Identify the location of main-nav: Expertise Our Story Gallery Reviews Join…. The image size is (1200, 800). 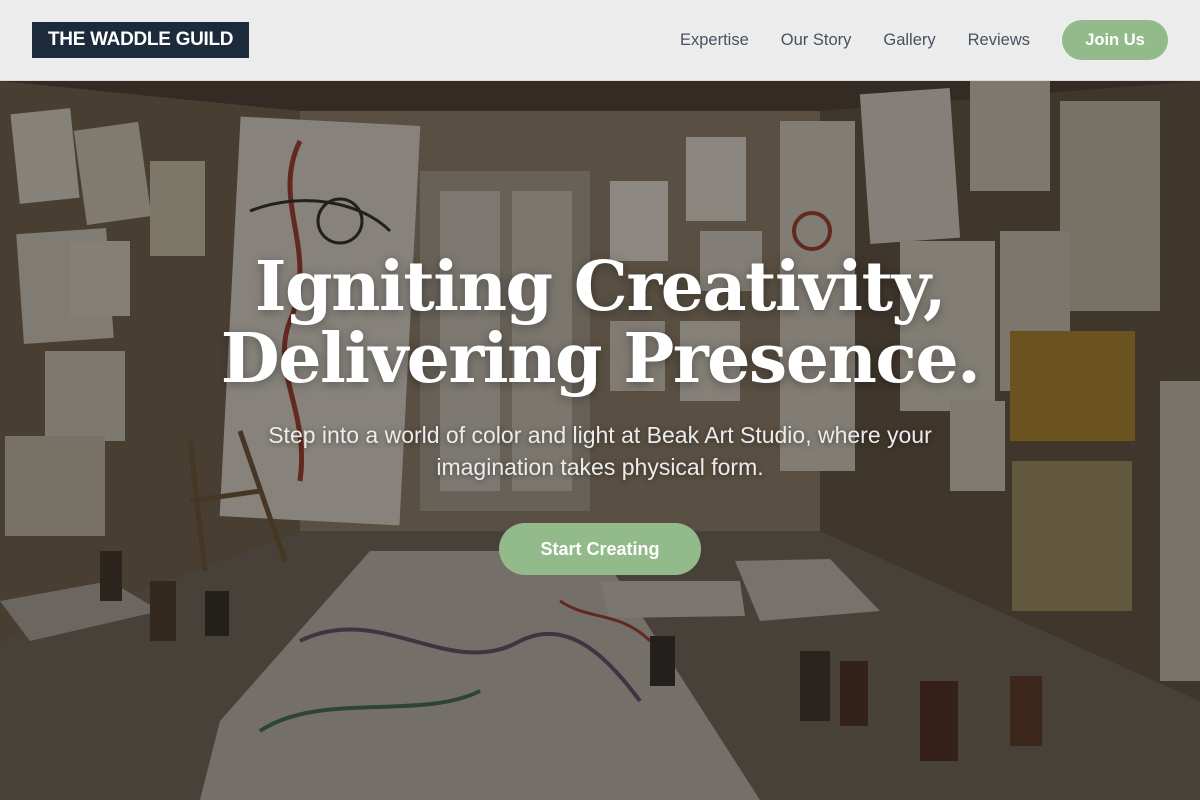
(908, 40).